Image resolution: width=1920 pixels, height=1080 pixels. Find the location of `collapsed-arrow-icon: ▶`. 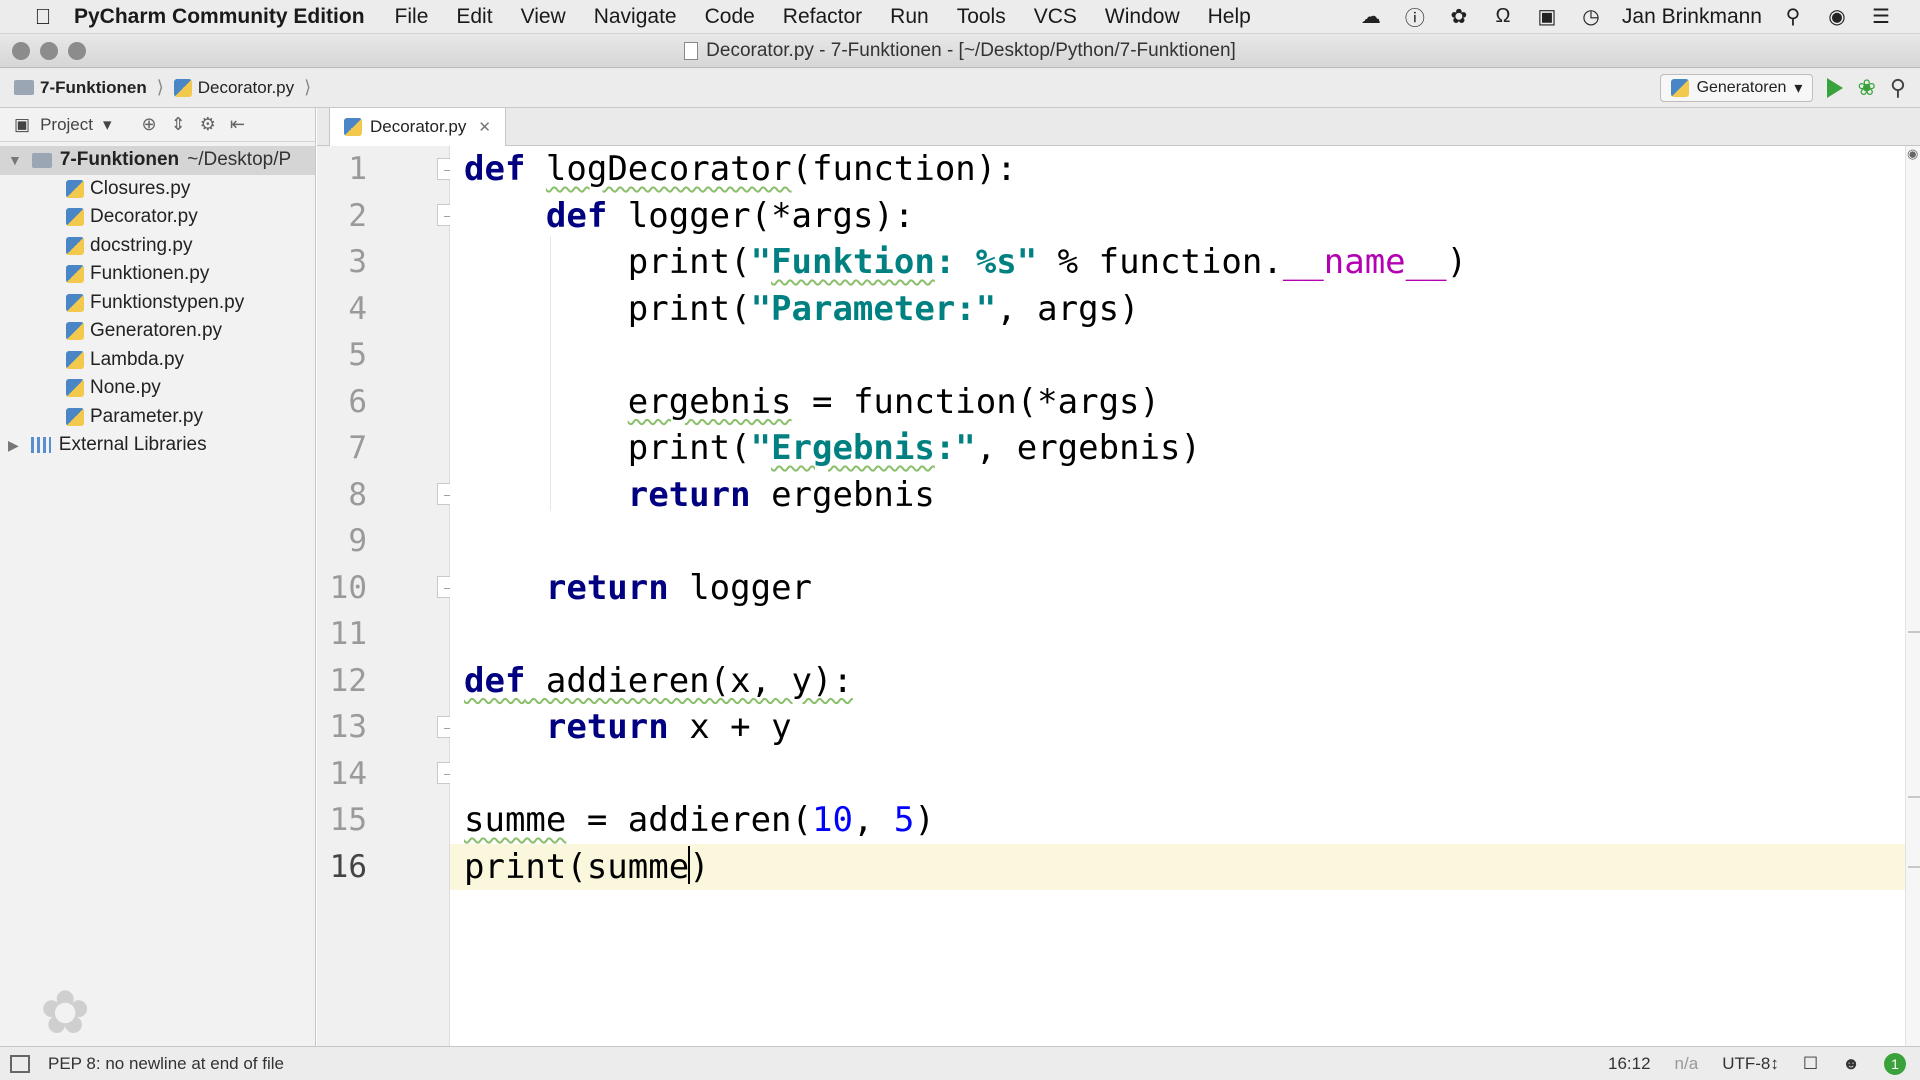

collapsed-arrow-icon: ▶ is located at coordinates (13, 445).